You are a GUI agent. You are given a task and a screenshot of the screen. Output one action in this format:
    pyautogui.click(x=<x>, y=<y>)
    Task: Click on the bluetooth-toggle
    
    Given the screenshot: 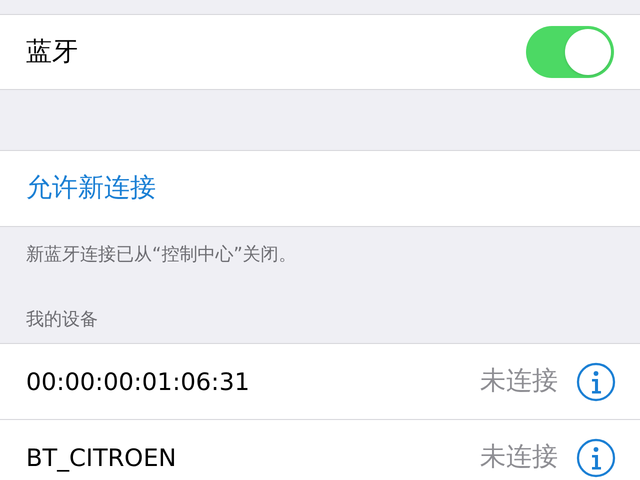 What is the action you would take?
    pyautogui.click(x=570, y=52)
    